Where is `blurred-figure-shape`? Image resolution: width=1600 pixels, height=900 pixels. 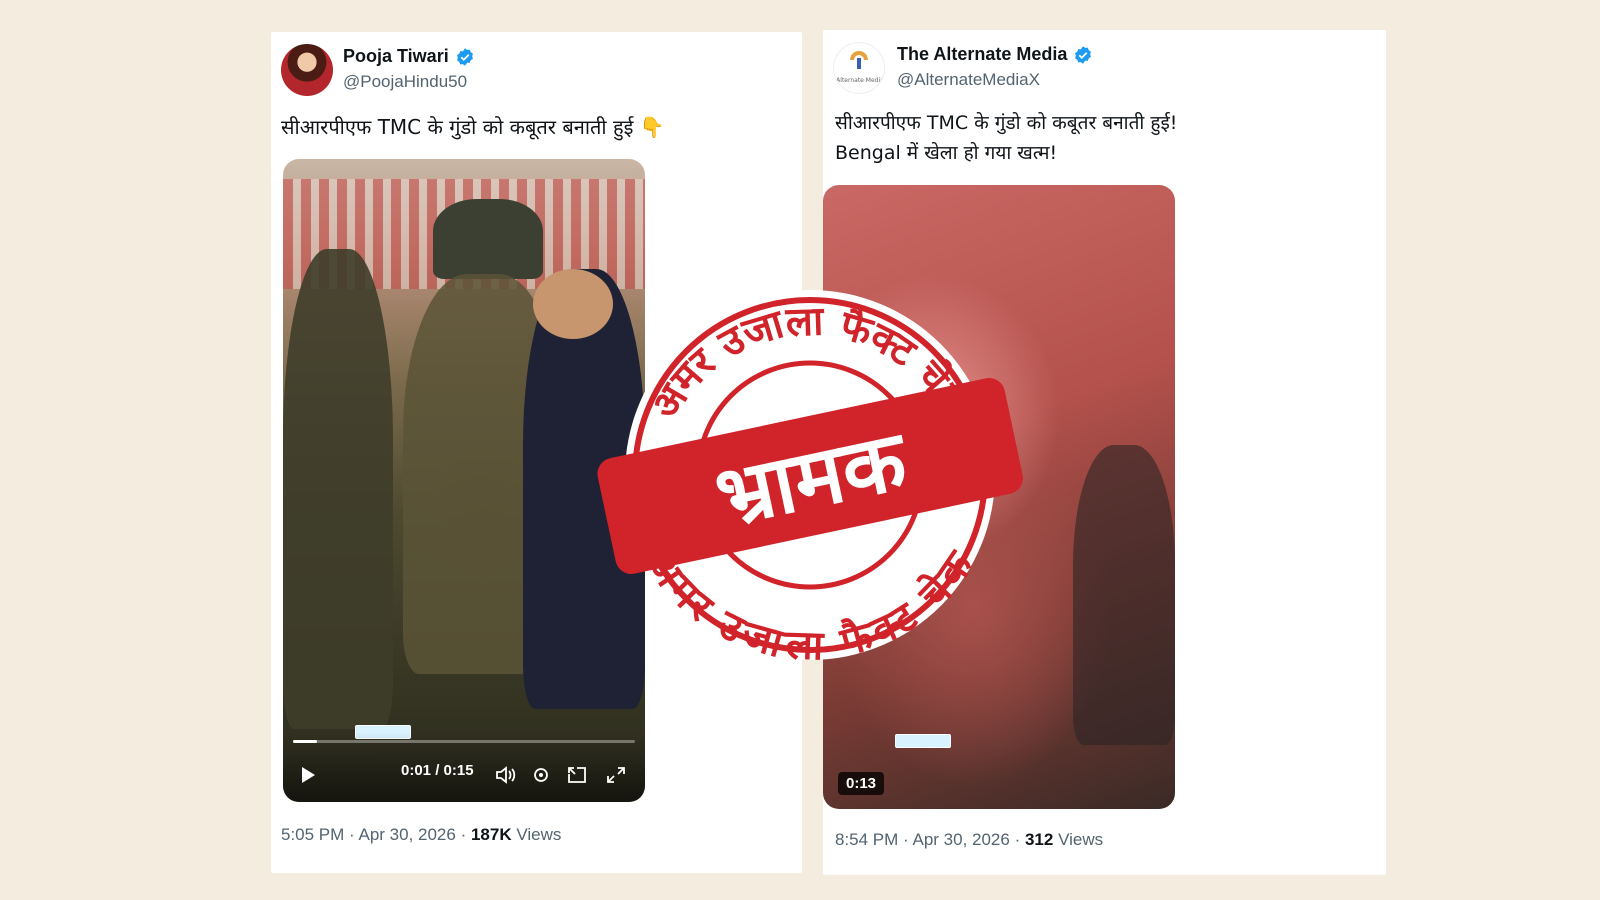
blurred-figure-shape is located at coordinates (1124, 595).